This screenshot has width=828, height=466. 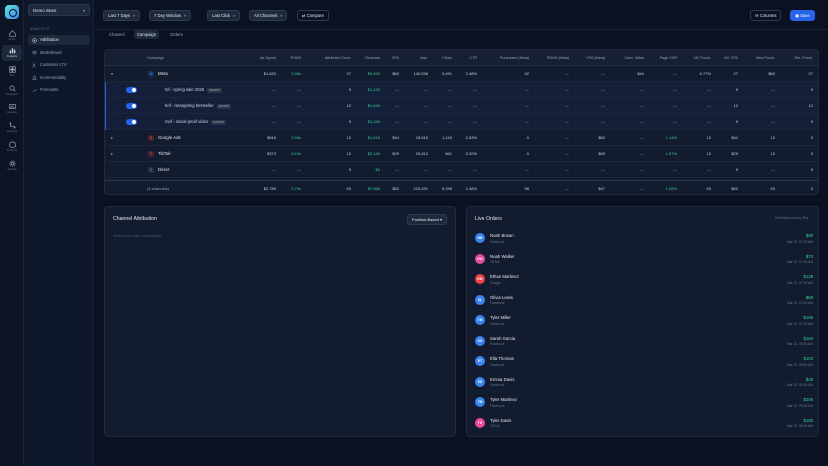 I want to click on date-range-dropdown: Last 7 Days ▾, so click(x=121, y=15).